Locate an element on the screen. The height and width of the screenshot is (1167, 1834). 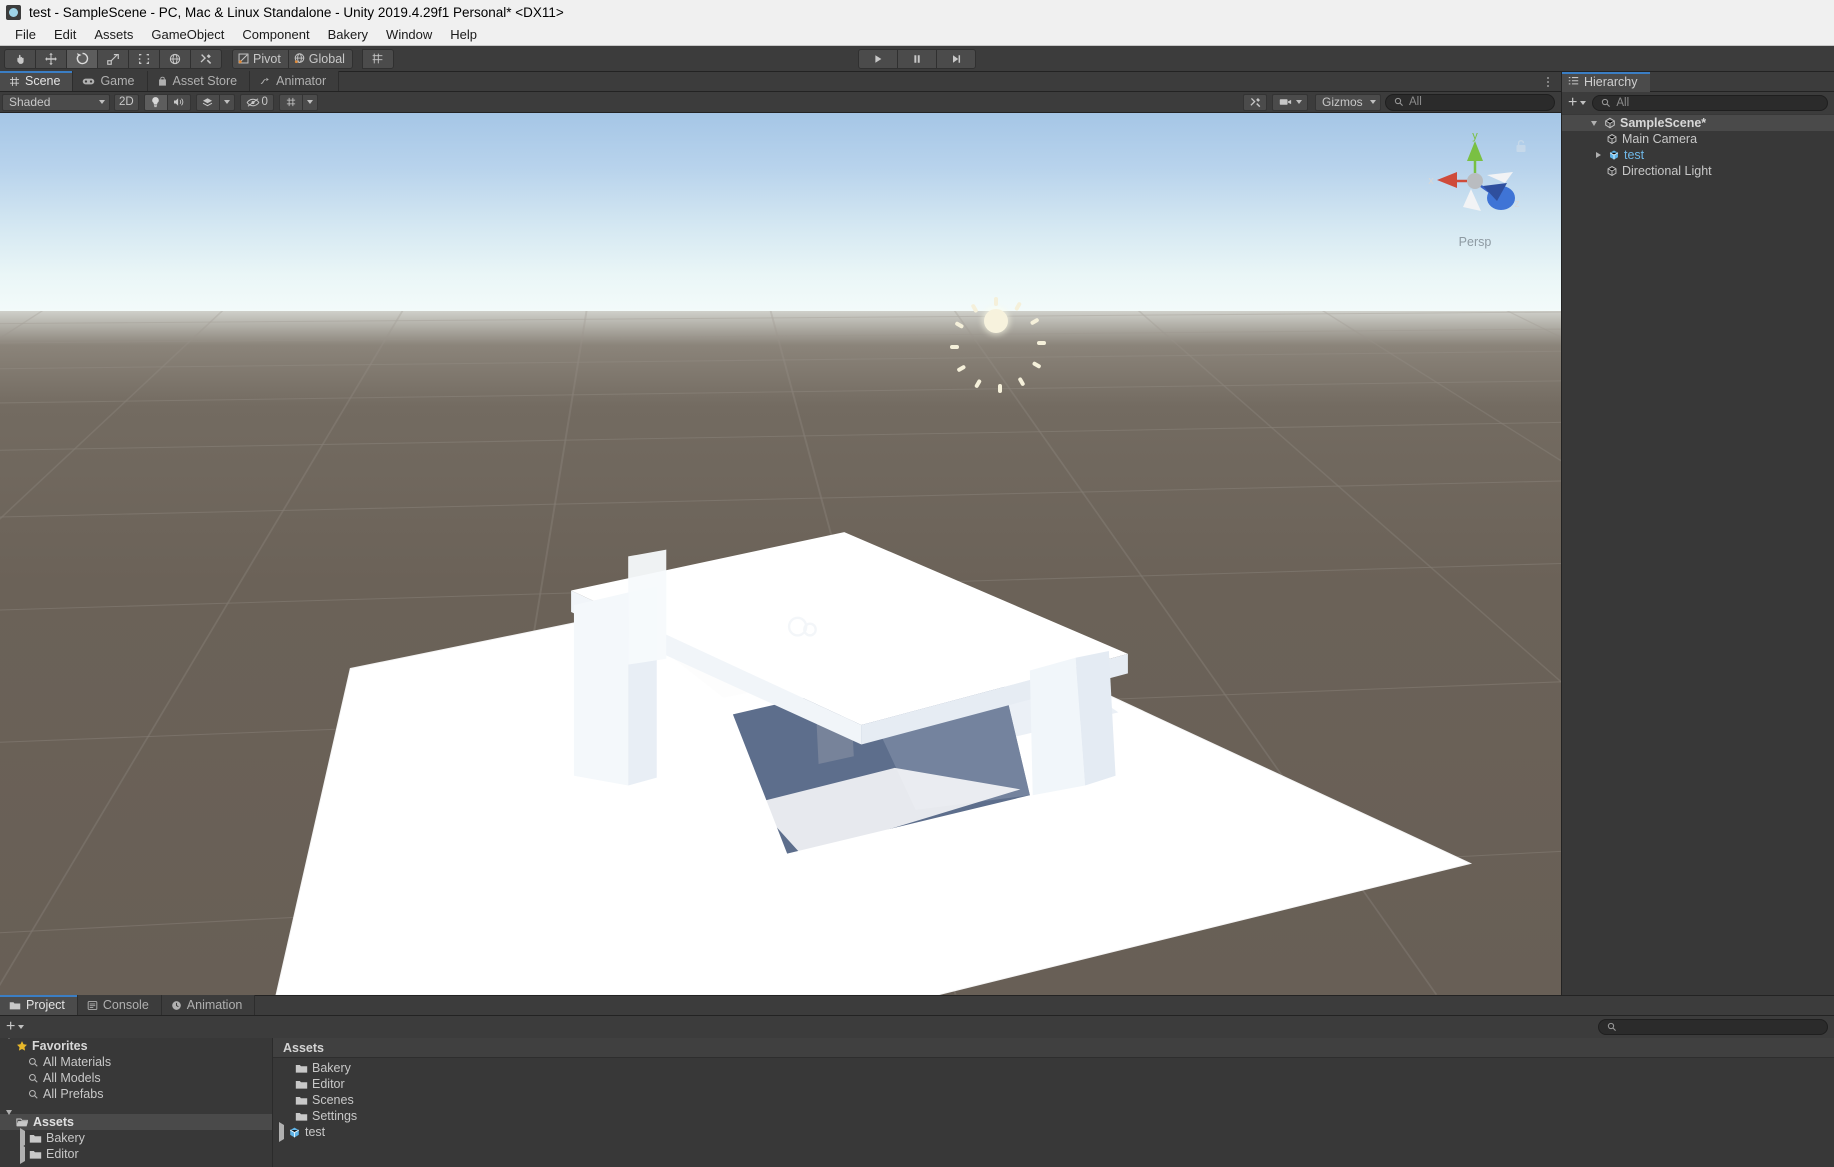
move-tool-button is located at coordinates (51, 58).